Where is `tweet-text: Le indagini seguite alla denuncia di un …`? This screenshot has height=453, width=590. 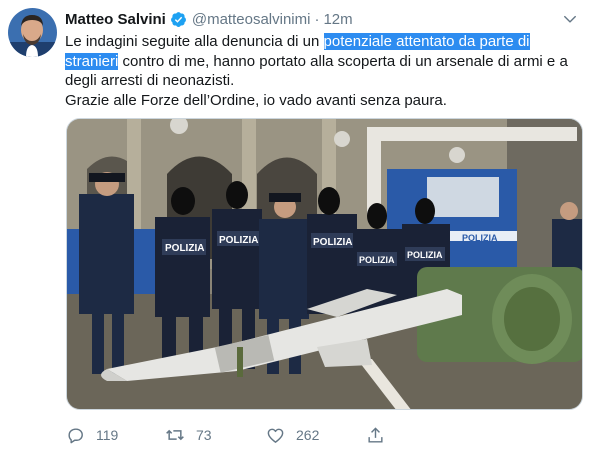
tweet-text: Le indagini seguite alla denuncia di un … is located at coordinates (320, 71).